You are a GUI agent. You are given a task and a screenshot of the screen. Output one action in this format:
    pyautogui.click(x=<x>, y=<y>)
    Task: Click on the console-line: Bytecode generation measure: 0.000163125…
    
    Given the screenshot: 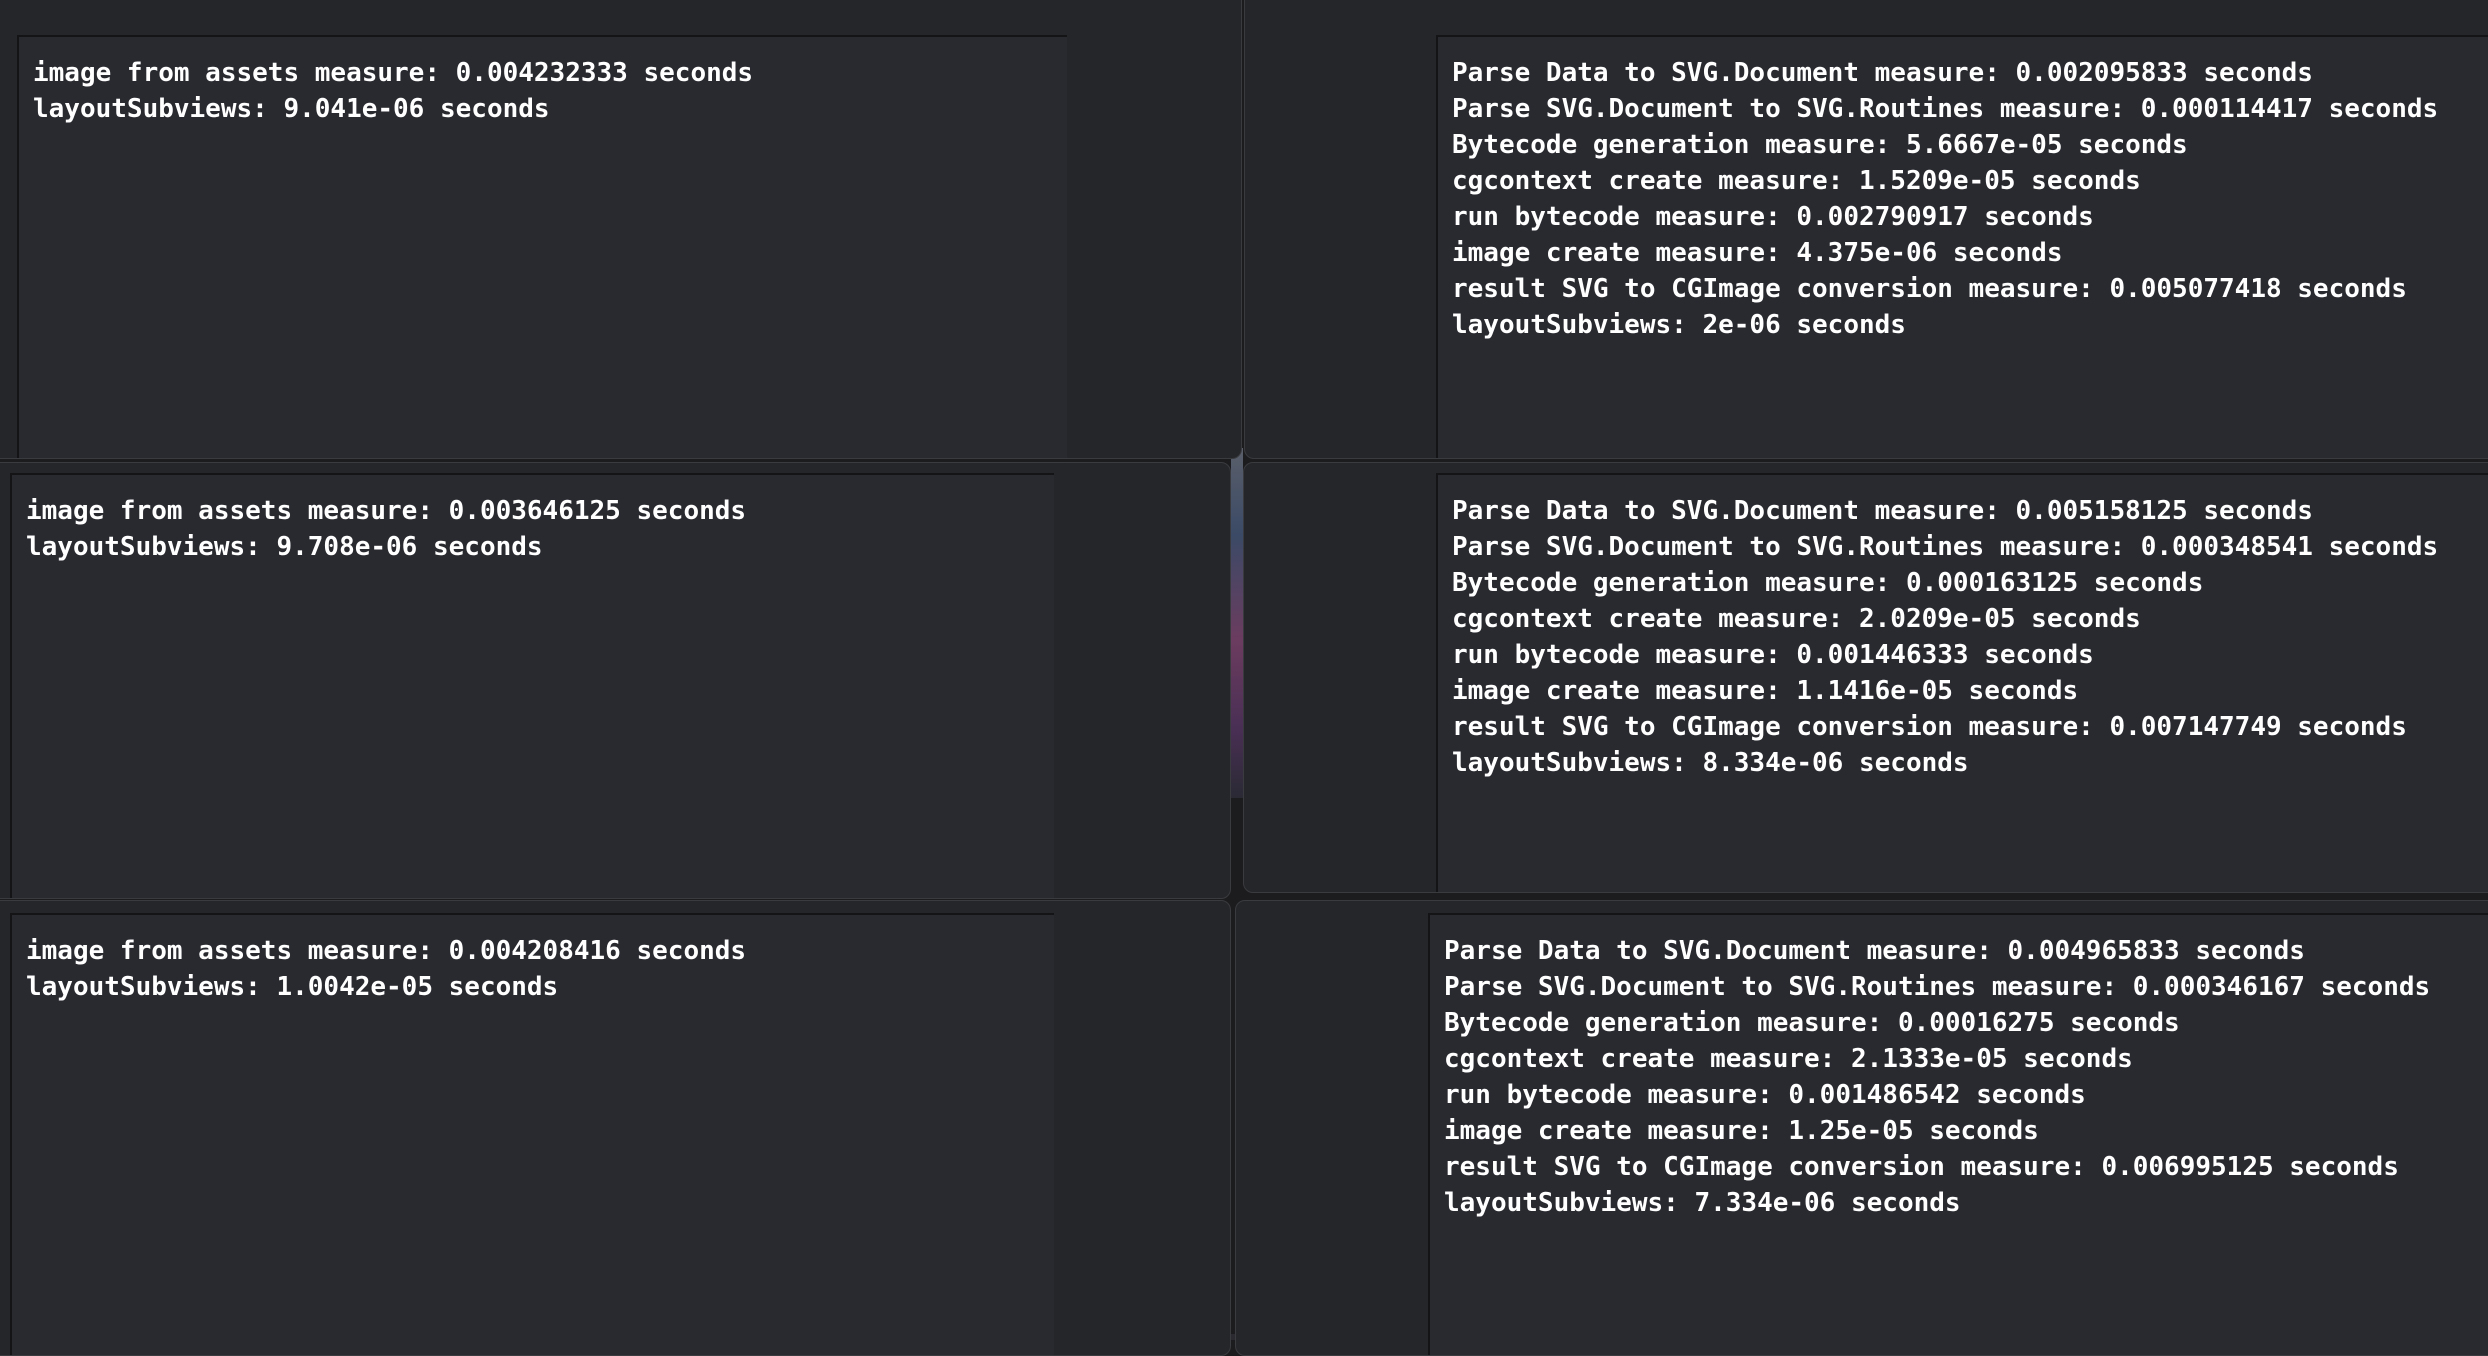 What is the action you would take?
    pyautogui.click(x=1828, y=583)
    